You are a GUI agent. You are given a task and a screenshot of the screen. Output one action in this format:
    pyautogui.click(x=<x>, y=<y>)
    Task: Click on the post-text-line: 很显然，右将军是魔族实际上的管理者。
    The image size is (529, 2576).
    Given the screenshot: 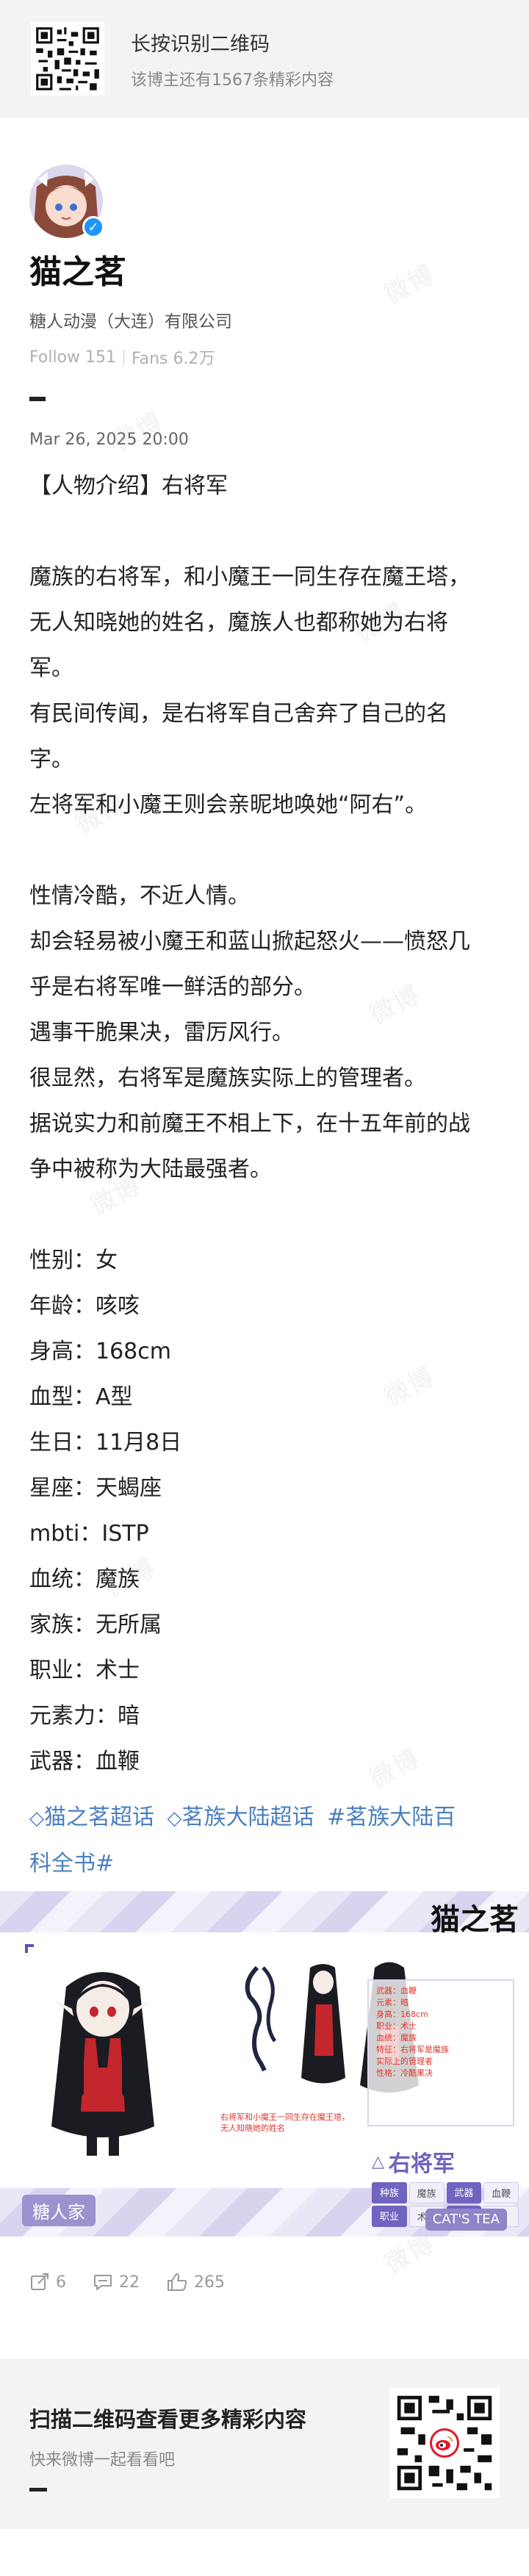 What is the action you would take?
    pyautogui.click(x=227, y=1078)
    